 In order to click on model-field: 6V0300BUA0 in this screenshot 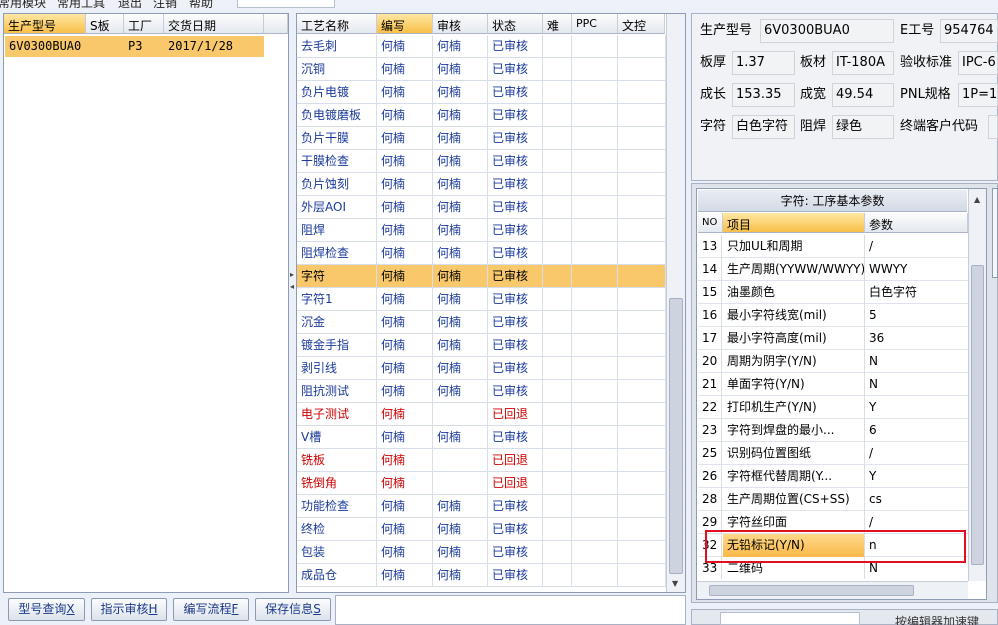, I will do `click(827, 31)`.